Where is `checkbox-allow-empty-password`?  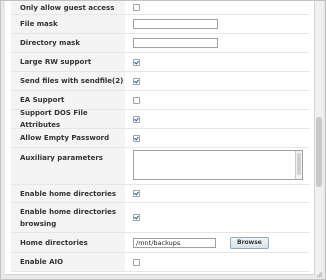
checkbox-allow-empty-password is located at coordinates (136, 138).